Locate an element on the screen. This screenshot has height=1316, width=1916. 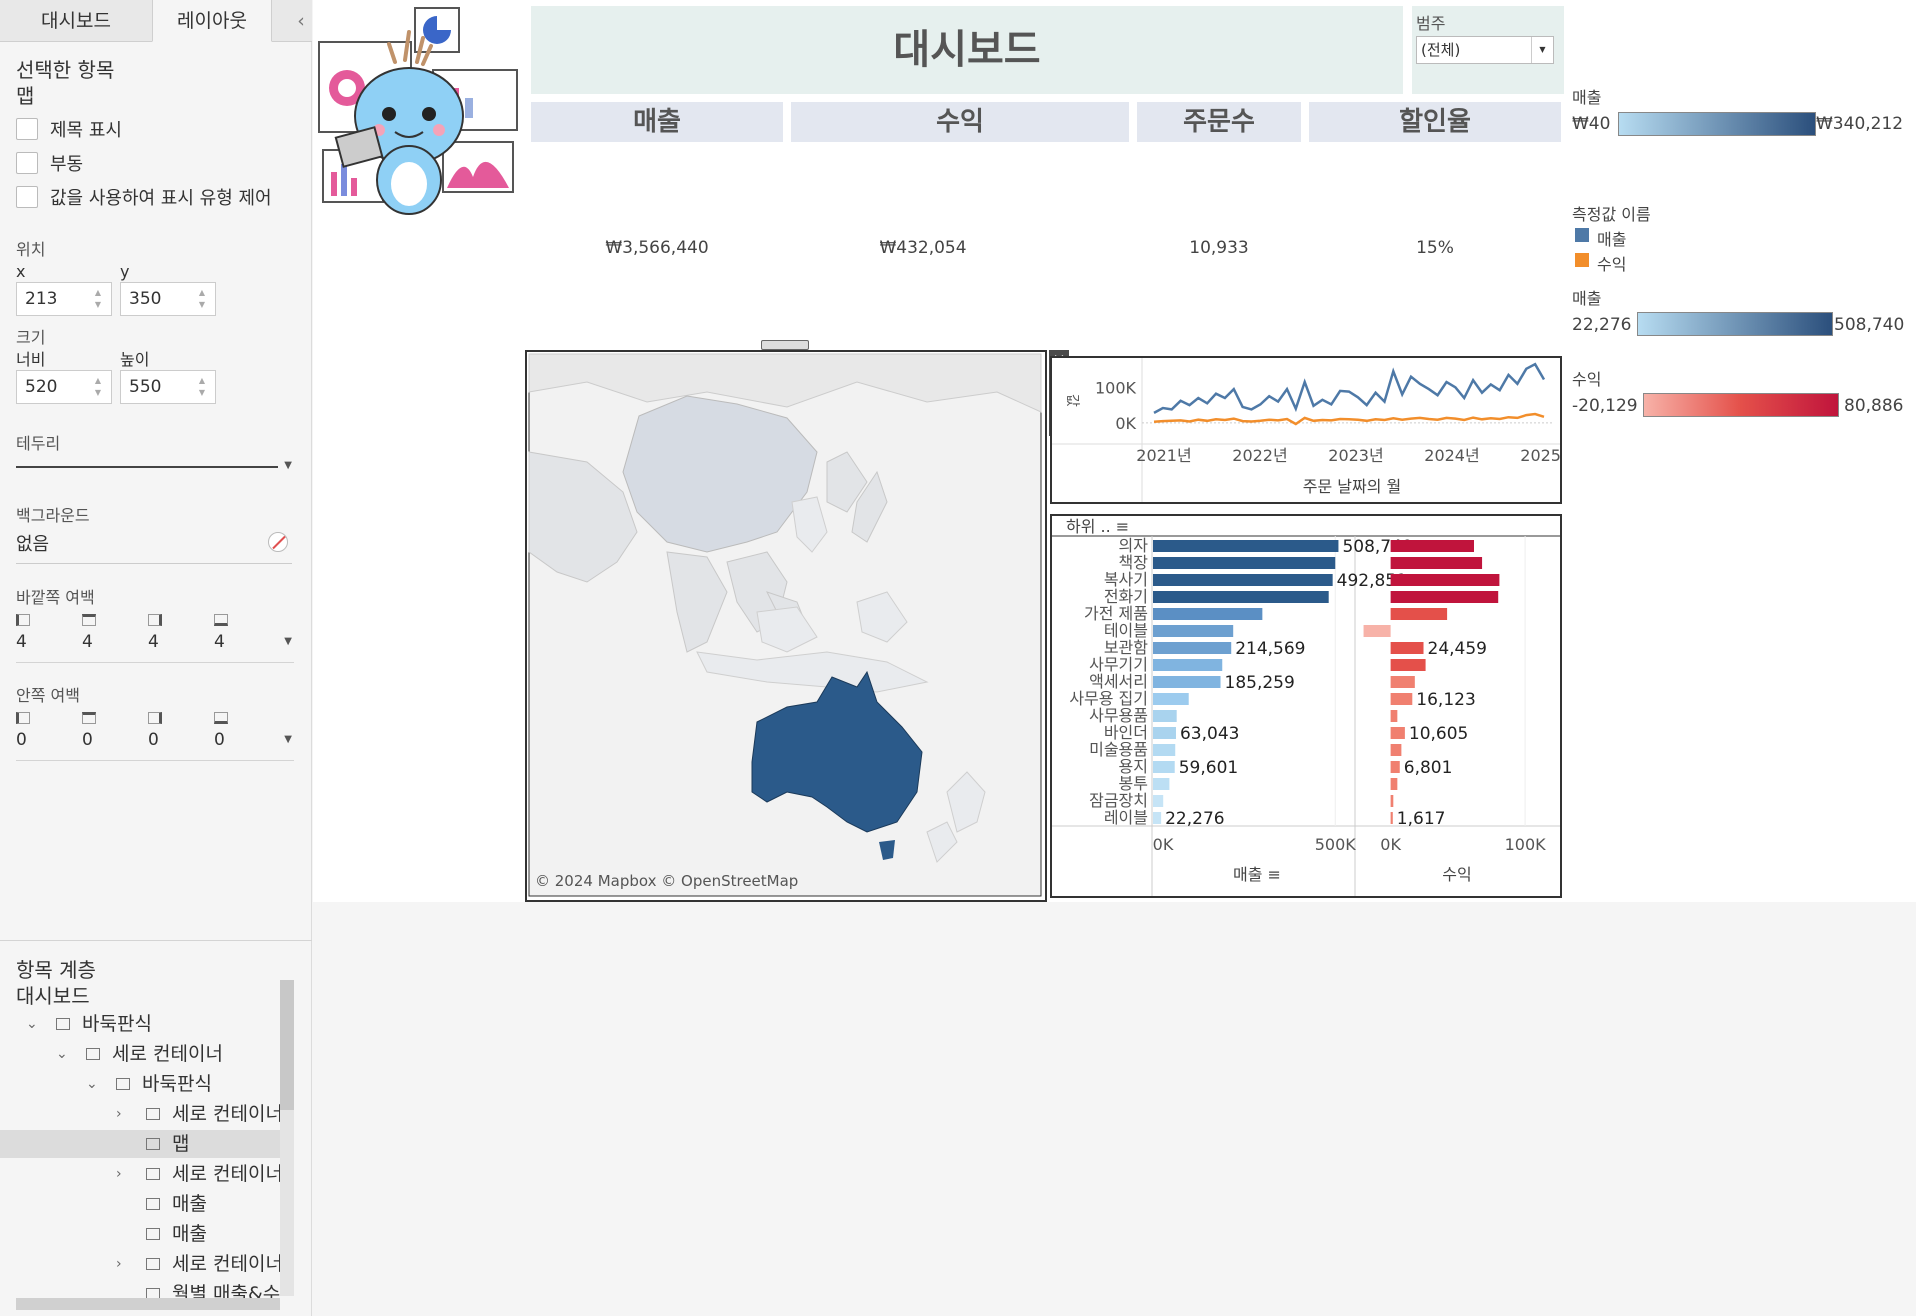
y-position-input: 350 ▲ ▼ is located at coordinates (168, 299).